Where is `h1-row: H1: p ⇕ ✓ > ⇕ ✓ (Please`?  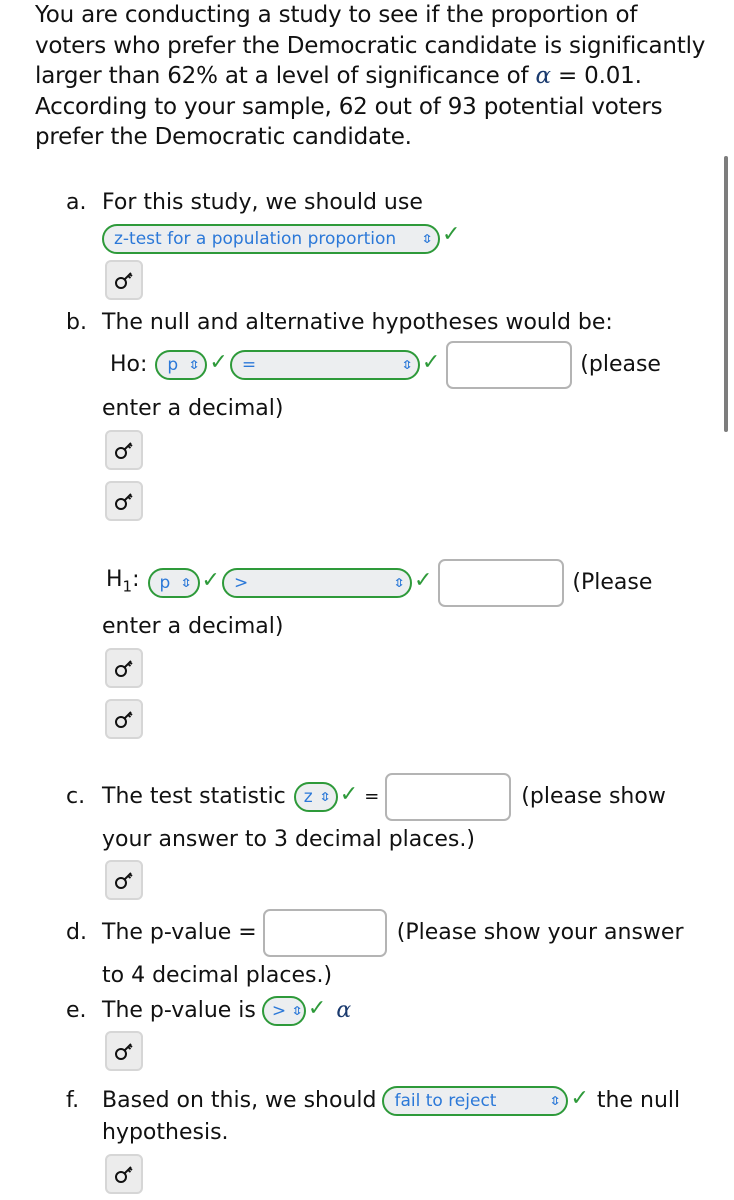
h1-row: H1: p ⇕ ✓ > ⇕ ✓ (Please is located at coordinates (379, 583).